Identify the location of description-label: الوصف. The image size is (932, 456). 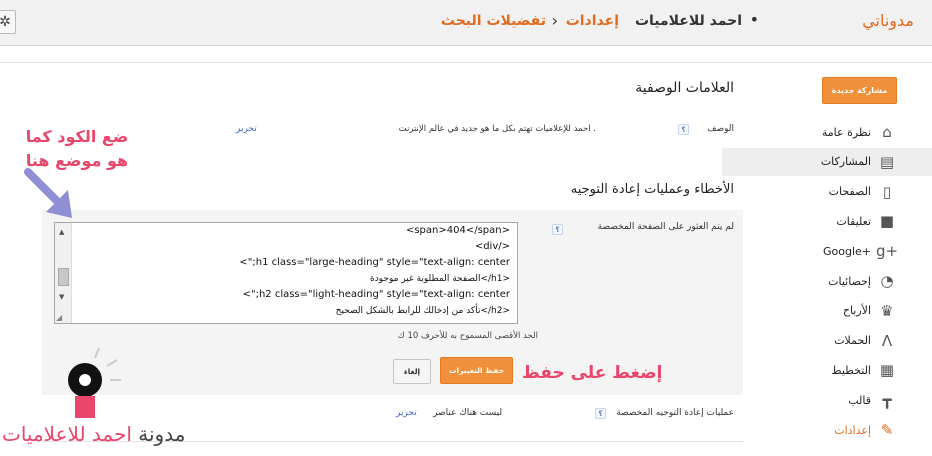
(720, 129).